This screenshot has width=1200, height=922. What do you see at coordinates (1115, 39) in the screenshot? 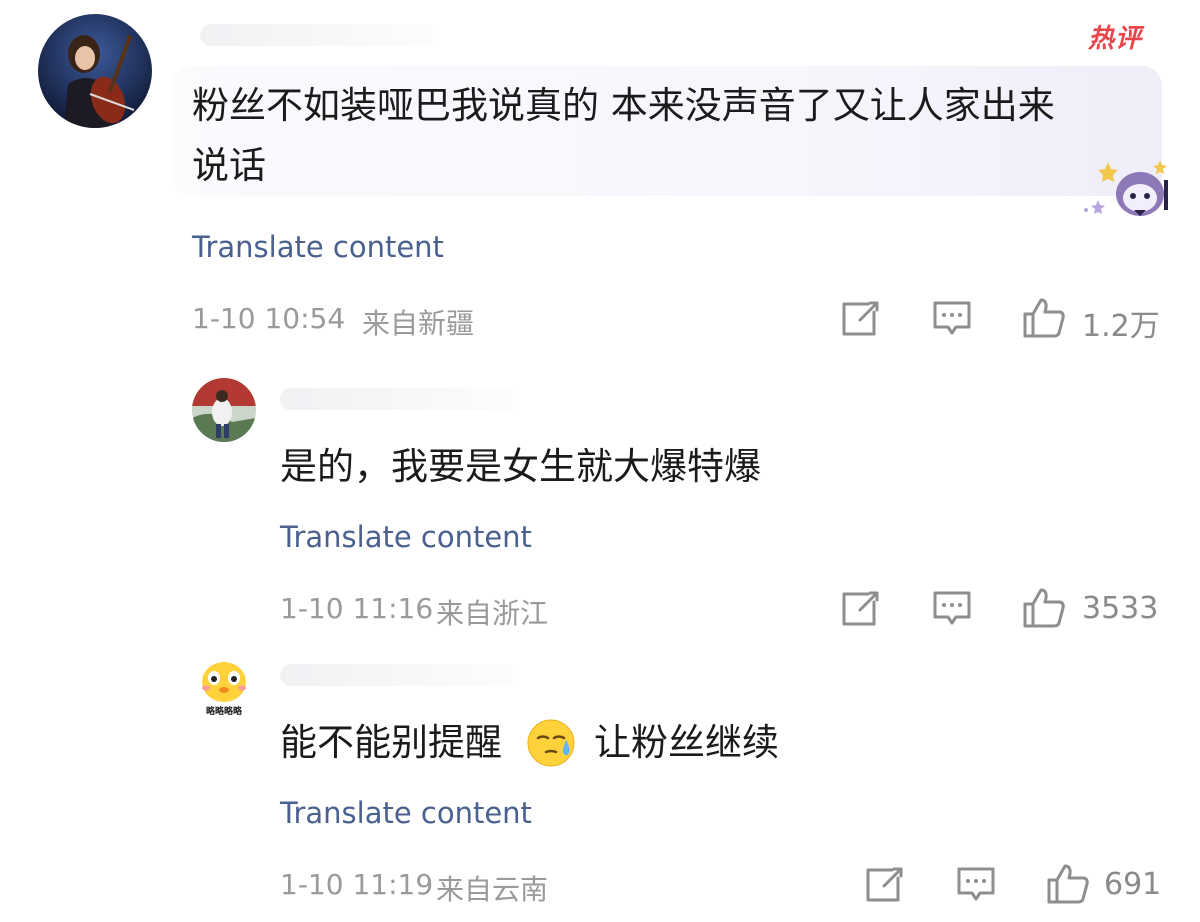
I see `hot-comment-badge: 热评` at bounding box center [1115, 39].